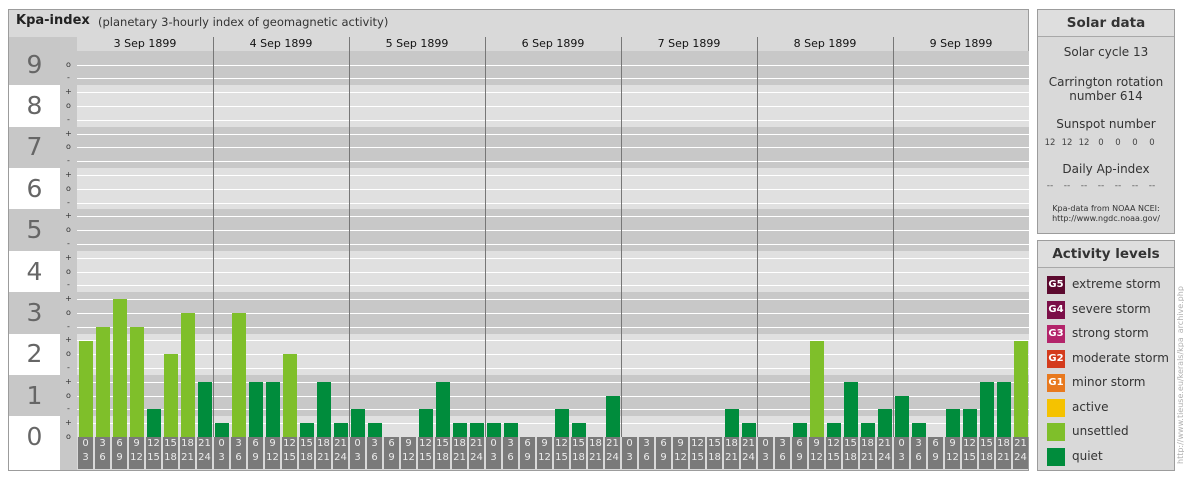  What do you see at coordinates (1111, 308) in the screenshot?
I see `legend-label: severe storm` at bounding box center [1111, 308].